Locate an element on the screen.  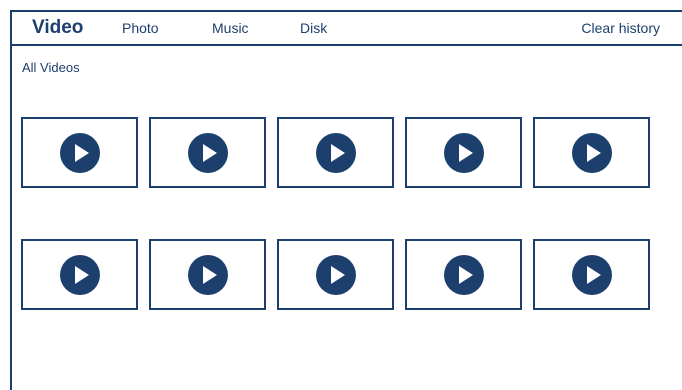
tab-photo: Photo is located at coordinates (140, 28).